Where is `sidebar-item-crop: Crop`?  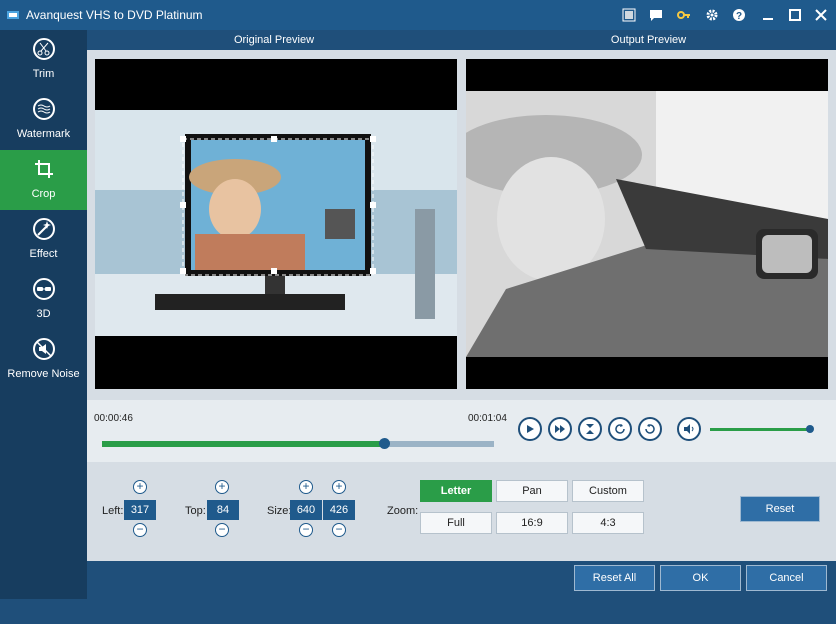
sidebar-item-crop: Crop is located at coordinates (43, 180).